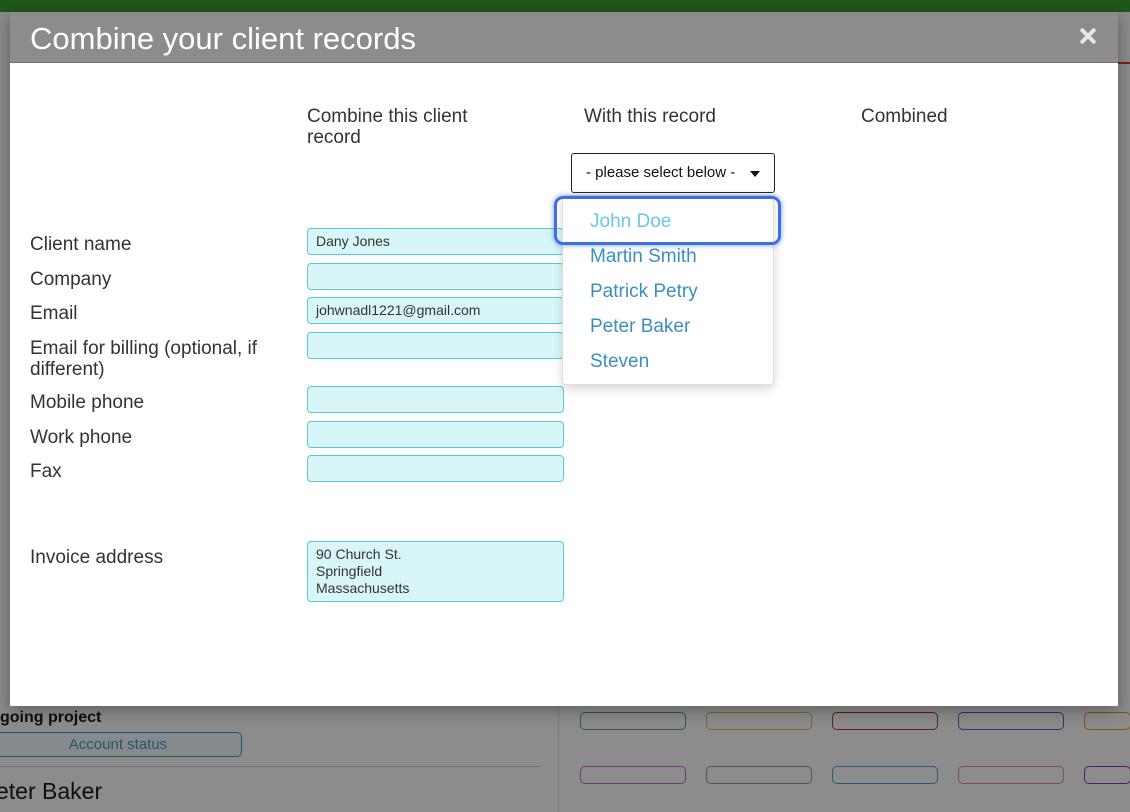 This screenshot has width=1130, height=812. What do you see at coordinates (564, 37) in the screenshot?
I see `modal-header: Combine your client records` at bounding box center [564, 37].